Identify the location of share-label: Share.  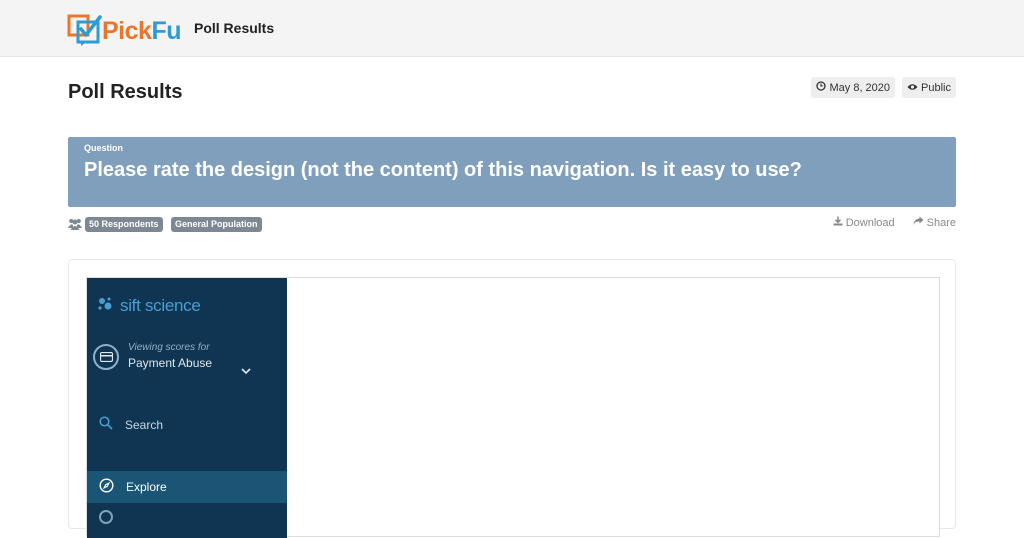
(941, 222).